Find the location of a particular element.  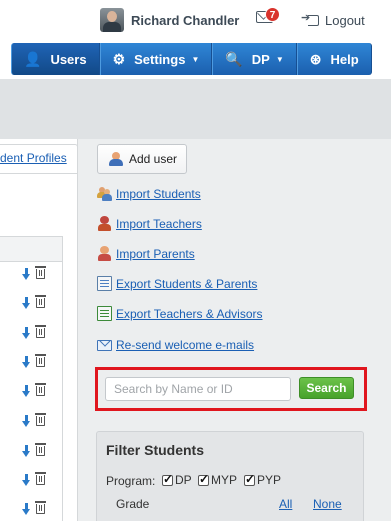

grade-select-none-link: None is located at coordinates (327, 504).